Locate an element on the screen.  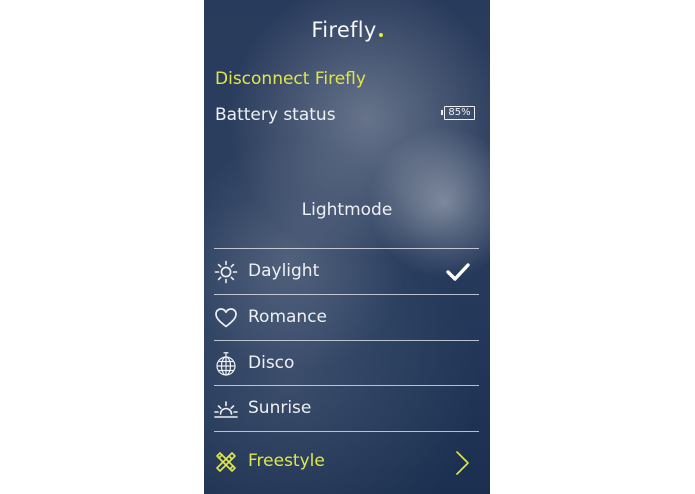
mode-label: Daylight is located at coordinates (284, 271).